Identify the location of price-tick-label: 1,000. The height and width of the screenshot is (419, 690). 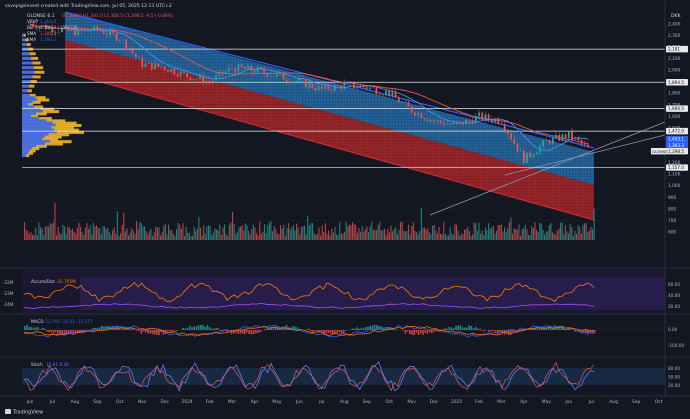
(674, 186).